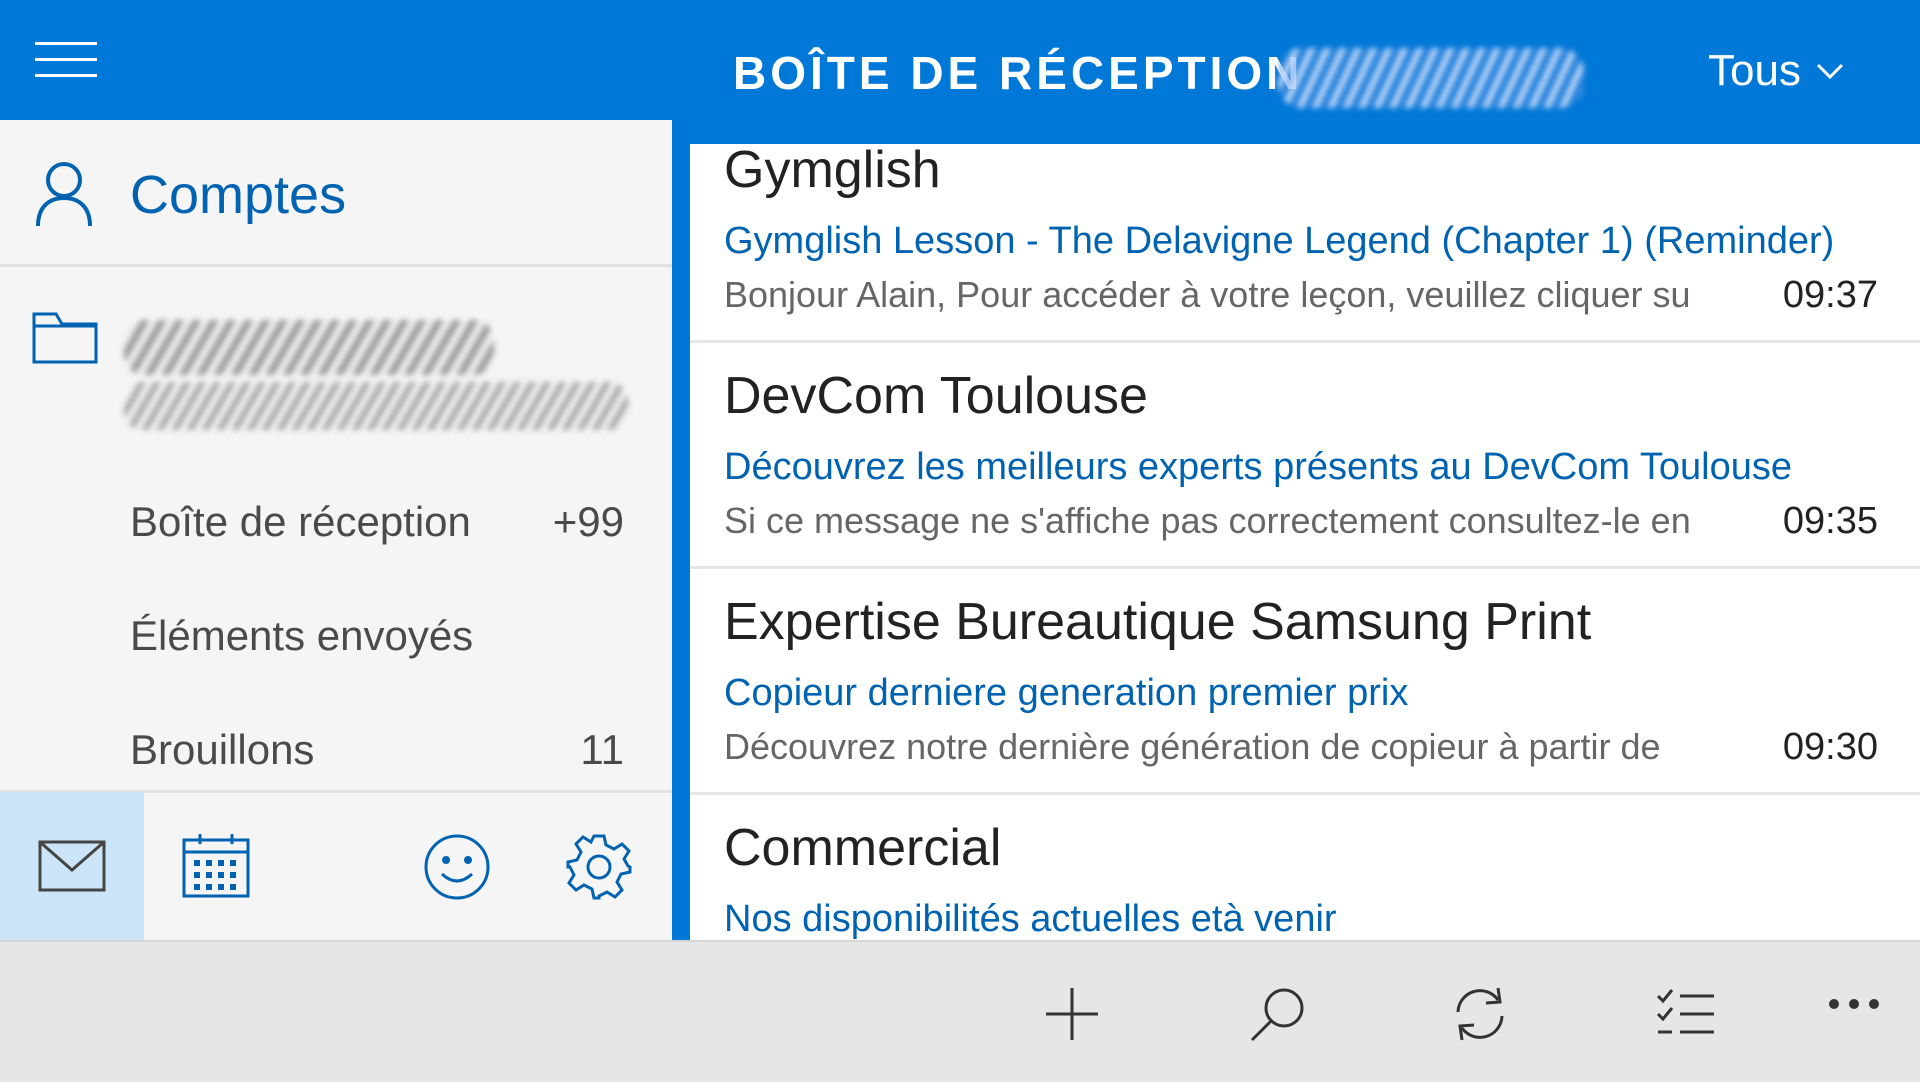 The height and width of the screenshot is (1082, 1920). What do you see at coordinates (302, 635) in the screenshot?
I see `folder-name: Éléments envoyés` at bounding box center [302, 635].